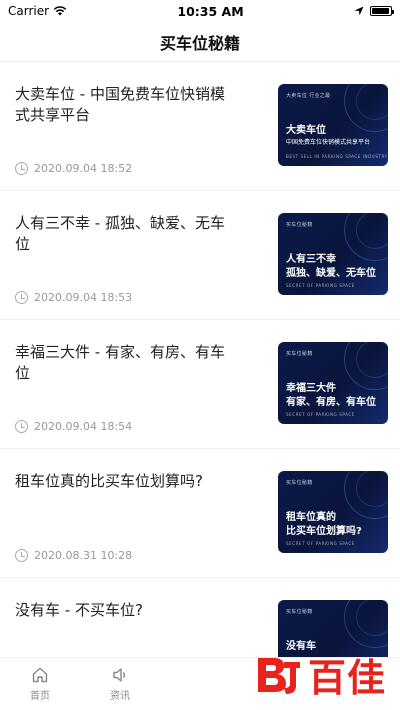 The image size is (400, 710). Describe the element at coordinates (328, 142) in the screenshot. I see `thumbnail-subline: 中国免费车位快销模式共享平台` at that location.